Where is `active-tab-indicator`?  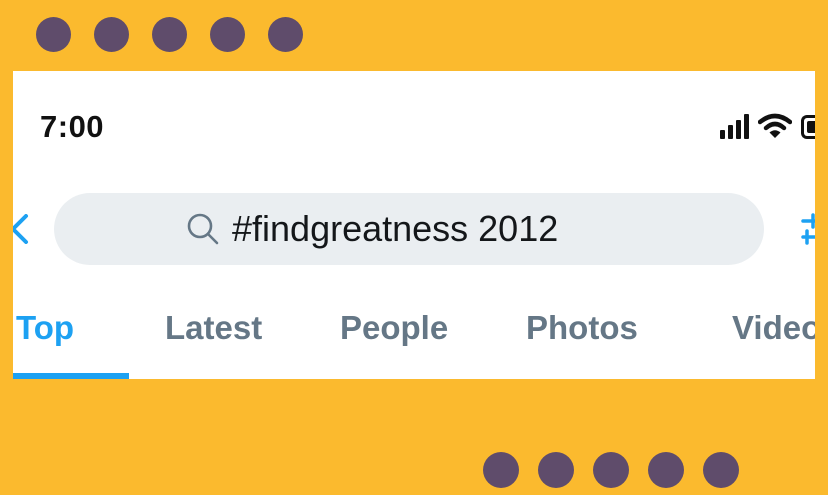 active-tab-indicator is located at coordinates (71, 376).